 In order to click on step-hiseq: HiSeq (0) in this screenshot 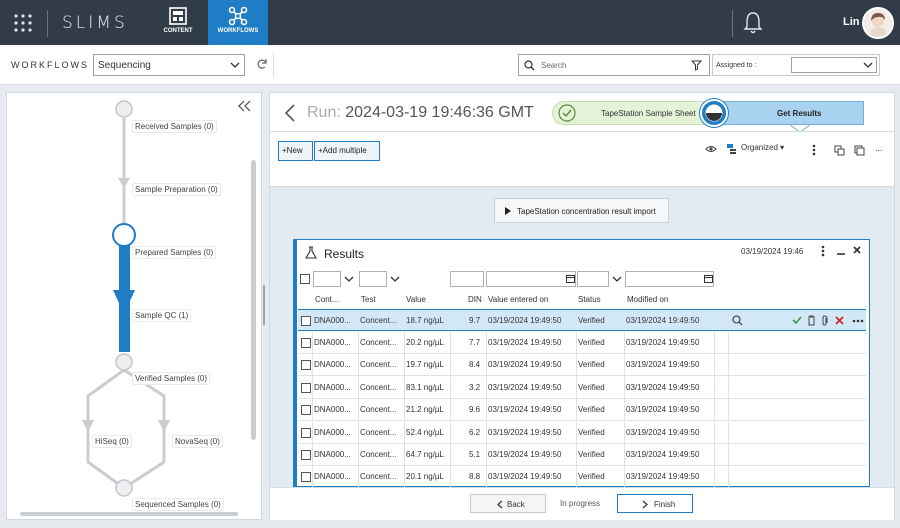, I will do `click(112, 441)`.